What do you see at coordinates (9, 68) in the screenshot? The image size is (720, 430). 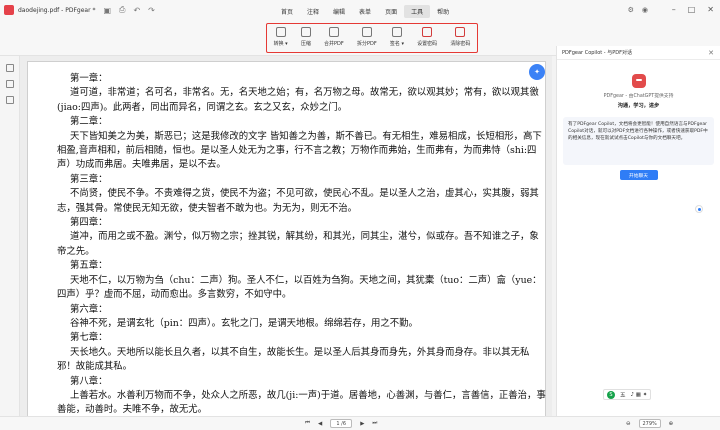 I see `thumbnails-icon` at bounding box center [9, 68].